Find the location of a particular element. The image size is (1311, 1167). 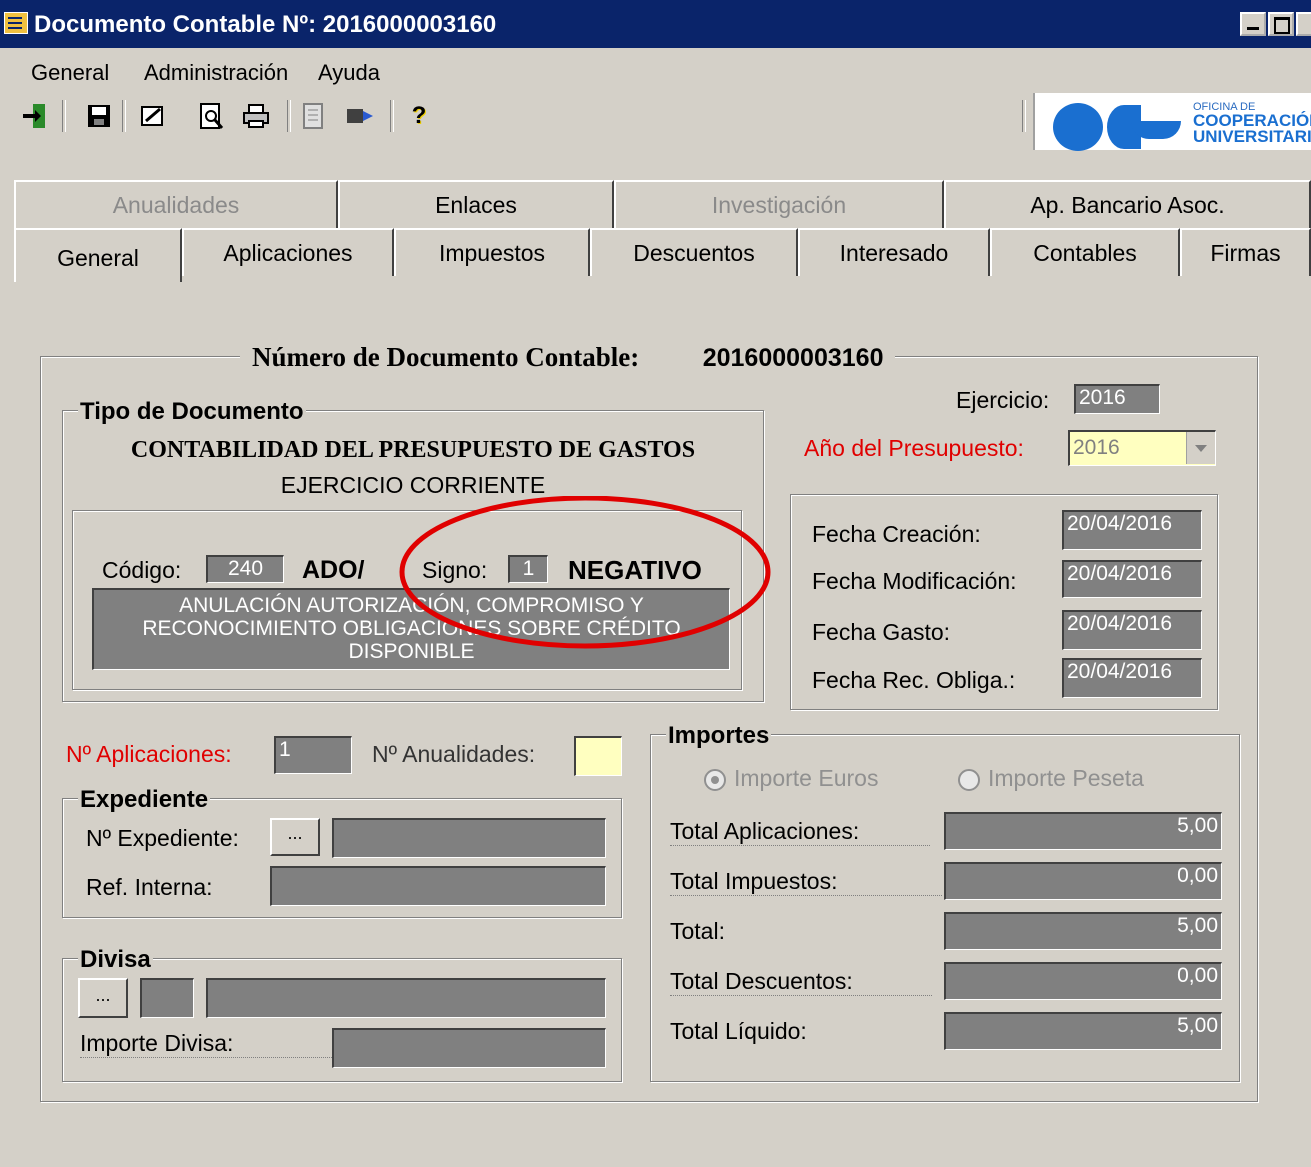

num-anualidades-label: Nº Anualidades: is located at coordinates (454, 754).